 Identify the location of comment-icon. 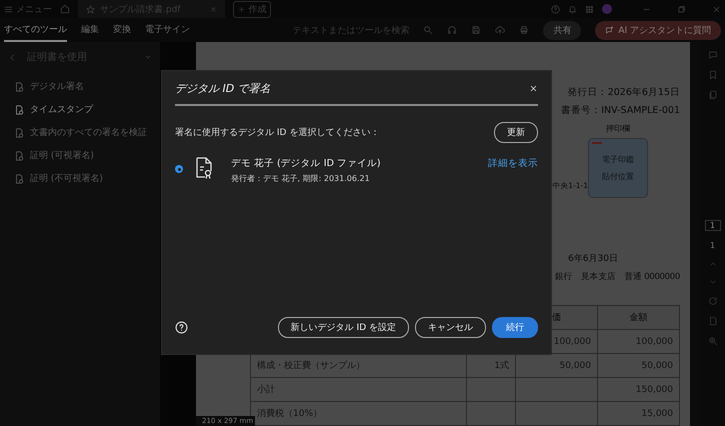
(713, 55).